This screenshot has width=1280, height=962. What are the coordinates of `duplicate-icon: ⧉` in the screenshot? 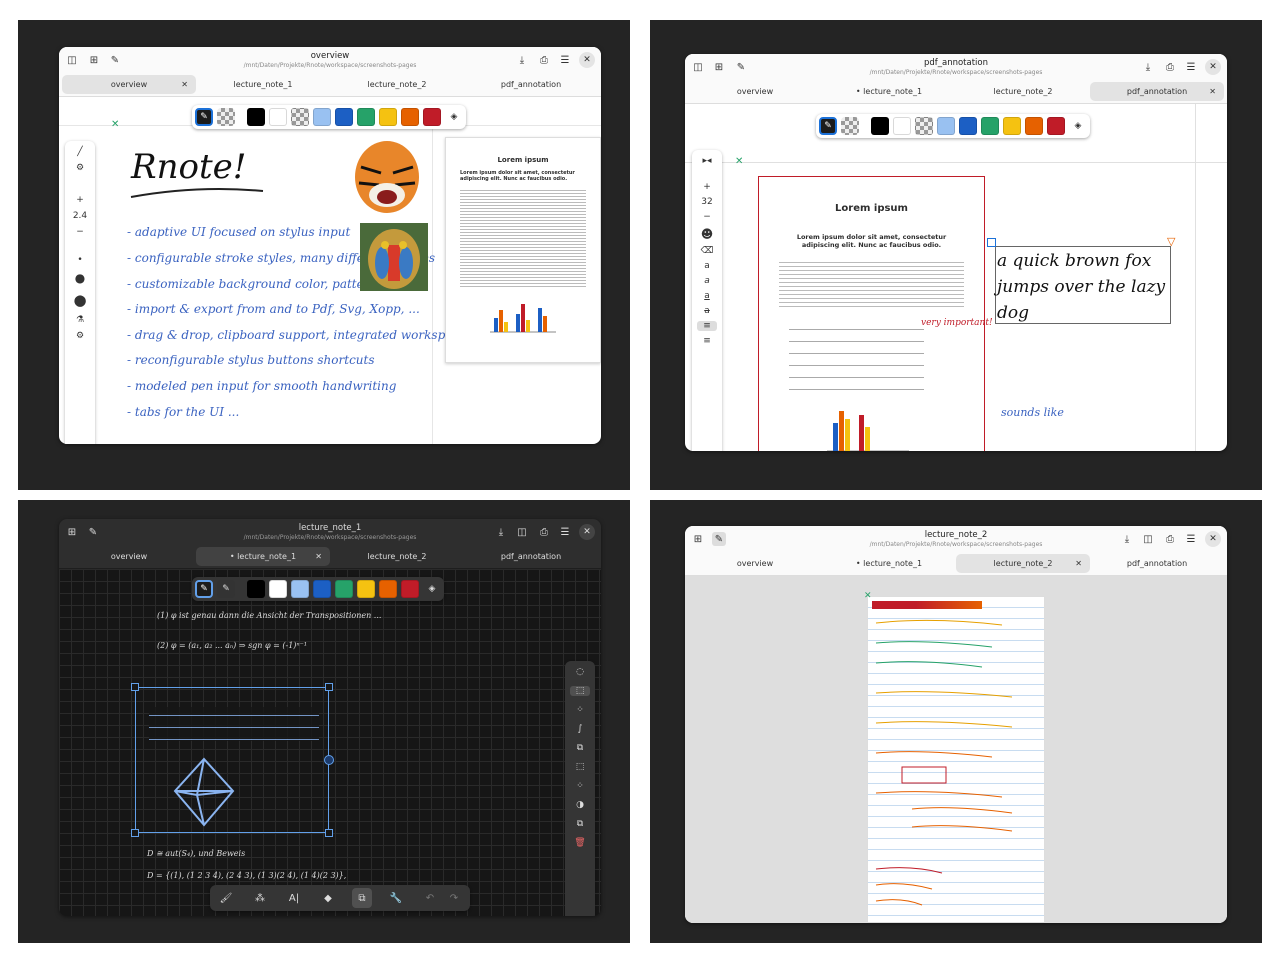 It's located at (580, 824).